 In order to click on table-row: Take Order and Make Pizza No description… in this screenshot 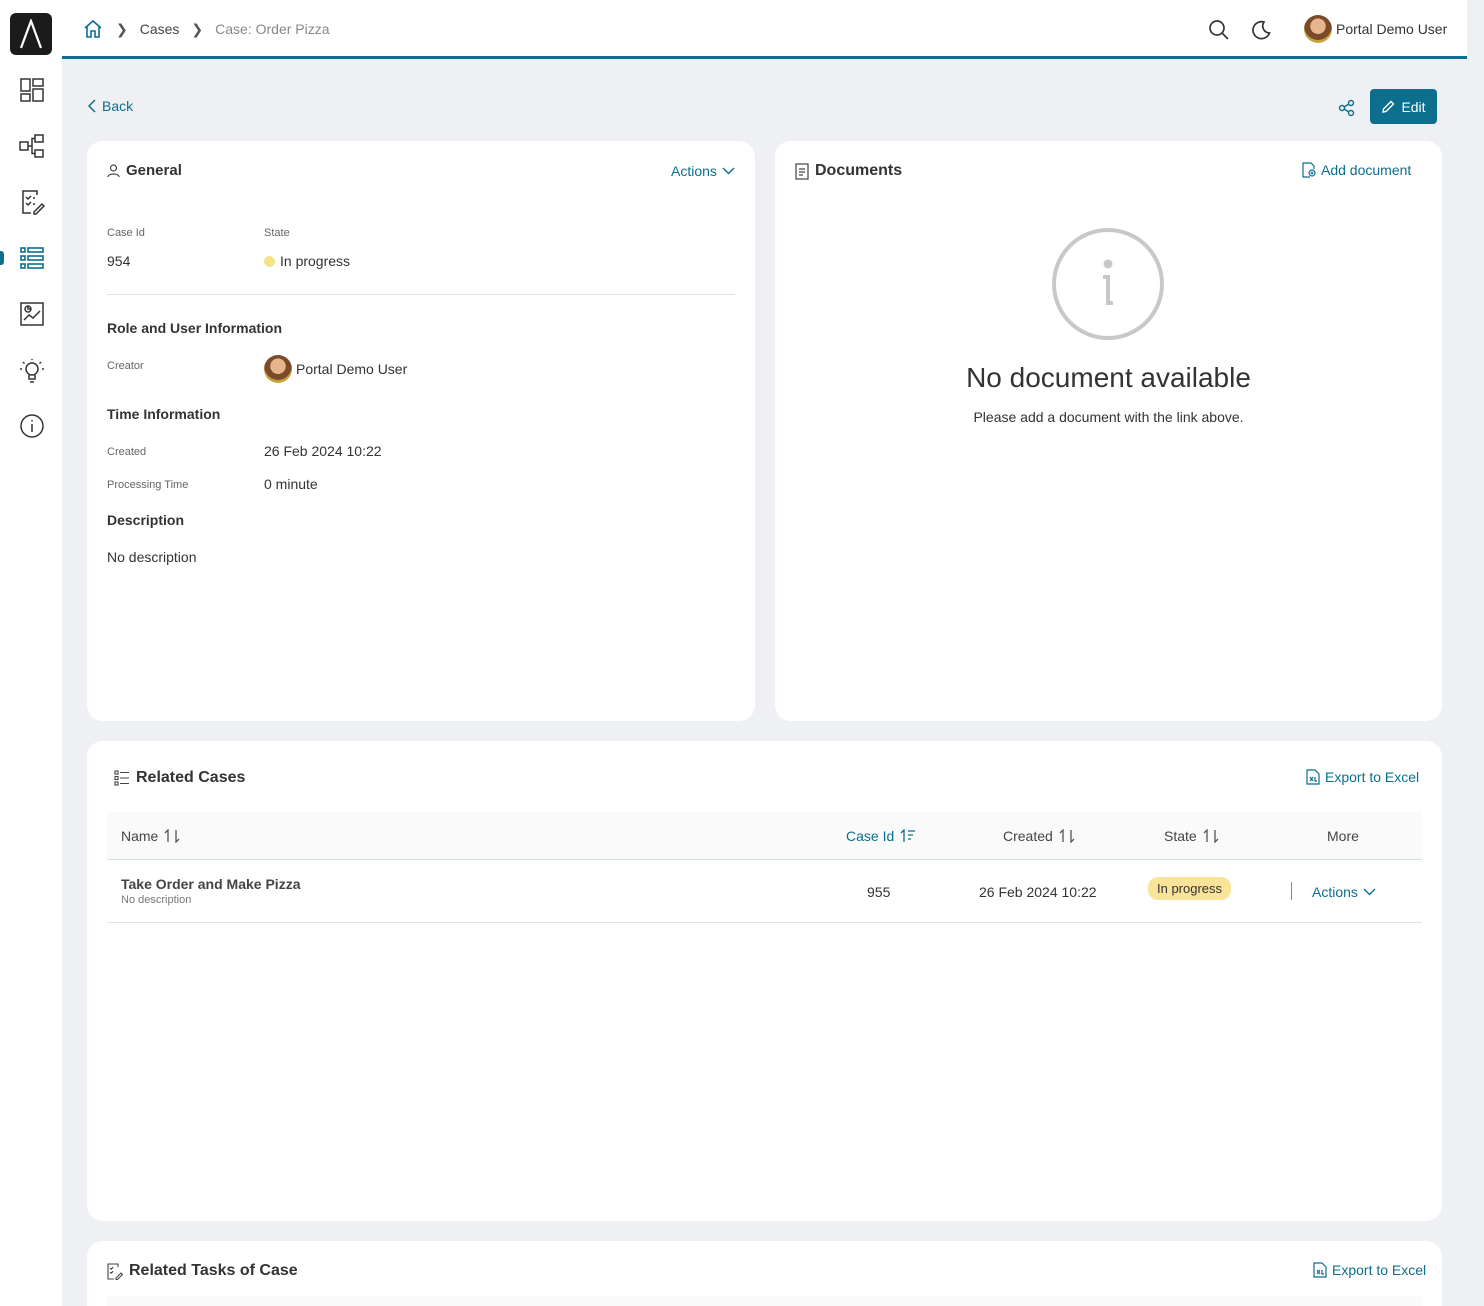, I will do `click(764, 891)`.